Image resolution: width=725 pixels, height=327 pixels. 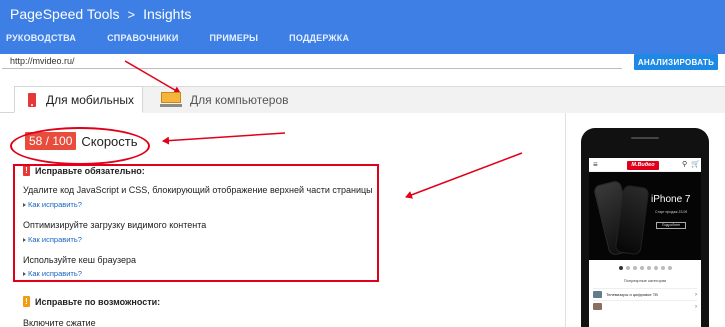 I want to click on should-fix-header: ! Исправьте по возможности:, so click(x=91, y=301).